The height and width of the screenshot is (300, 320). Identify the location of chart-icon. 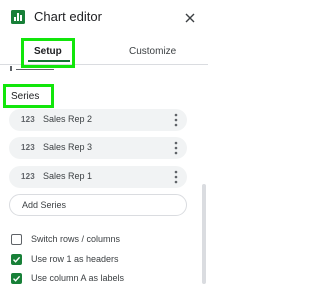
(18, 17).